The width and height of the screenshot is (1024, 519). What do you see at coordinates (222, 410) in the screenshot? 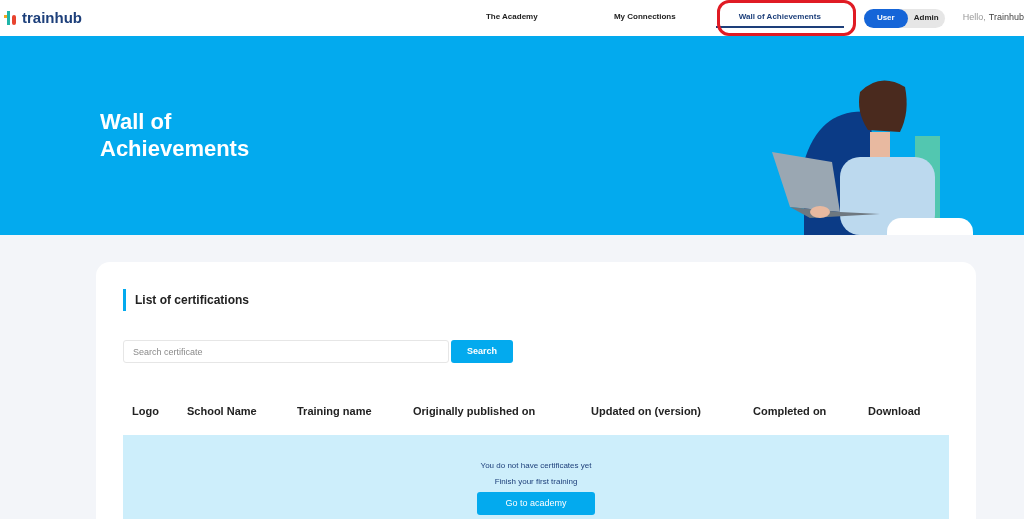
I see `column-header: School Name` at bounding box center [222, 410].